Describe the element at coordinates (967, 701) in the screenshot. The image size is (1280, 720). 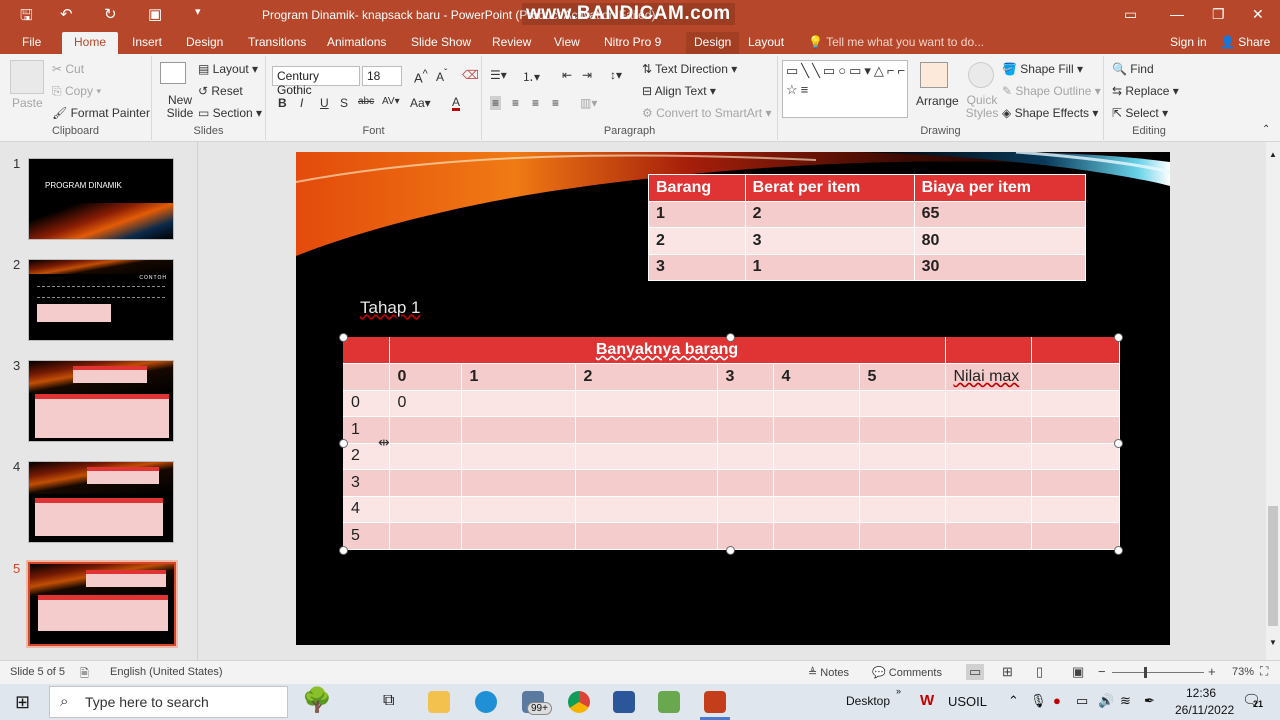
I see `market-ticker: USOIL` at that location.